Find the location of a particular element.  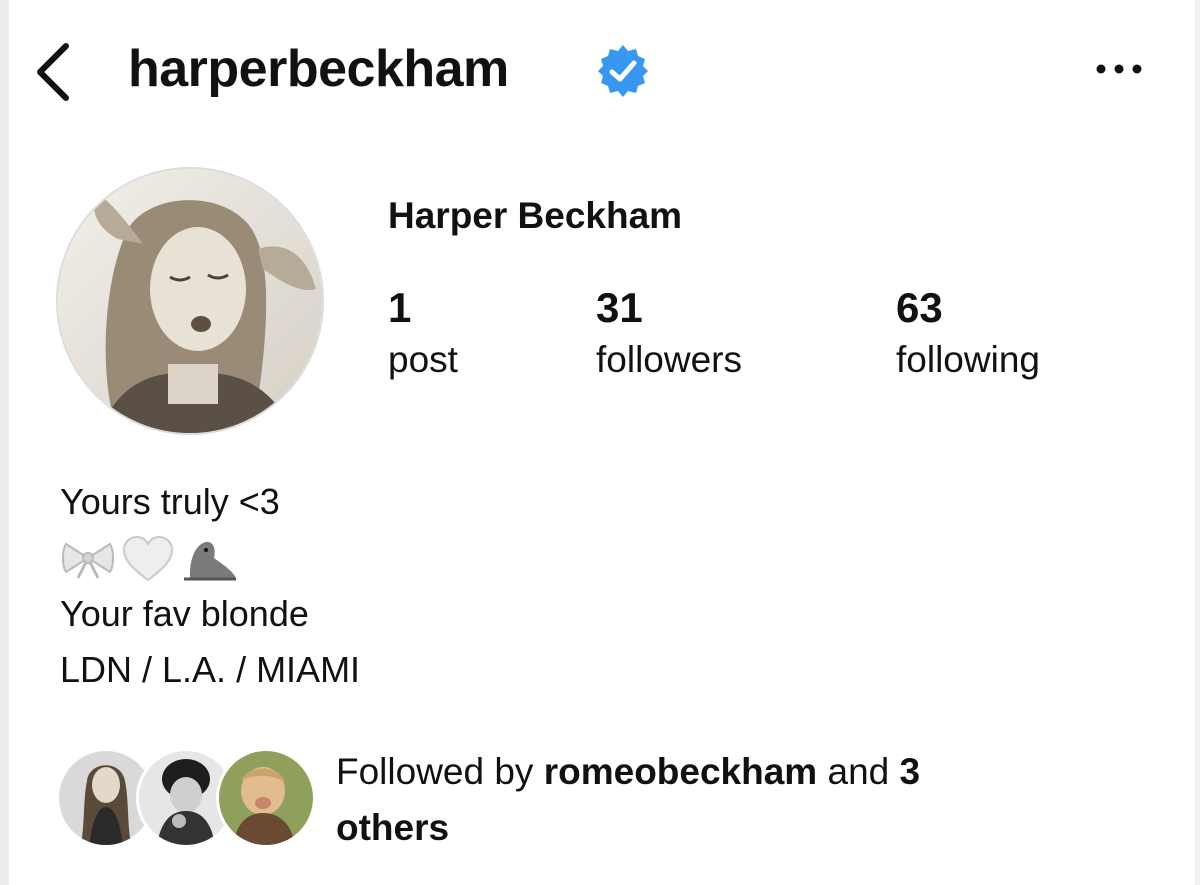

bio-emoji-row is located at coordinates (210, 558).